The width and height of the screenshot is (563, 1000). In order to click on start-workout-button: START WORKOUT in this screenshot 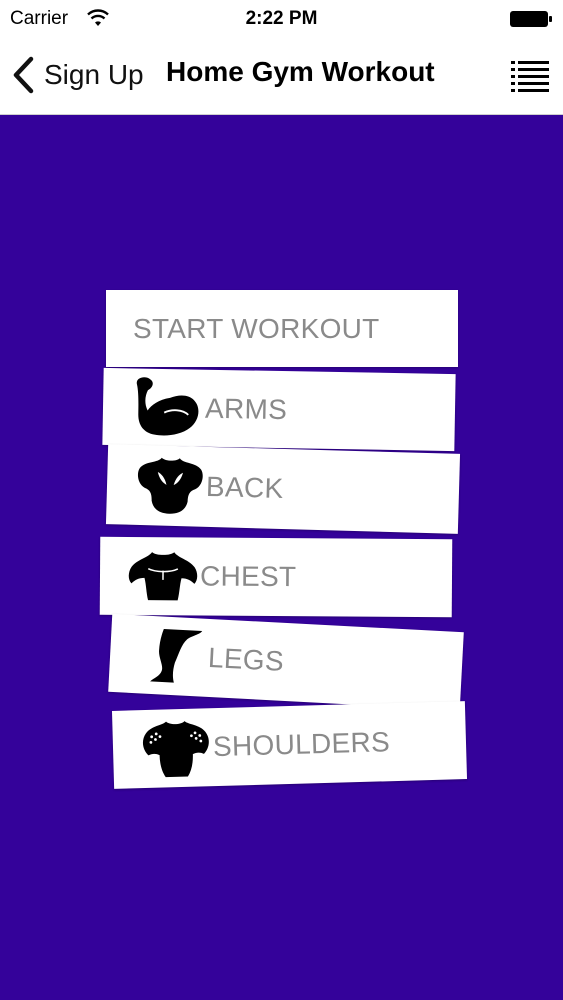, I will do `click(282, 328)`.